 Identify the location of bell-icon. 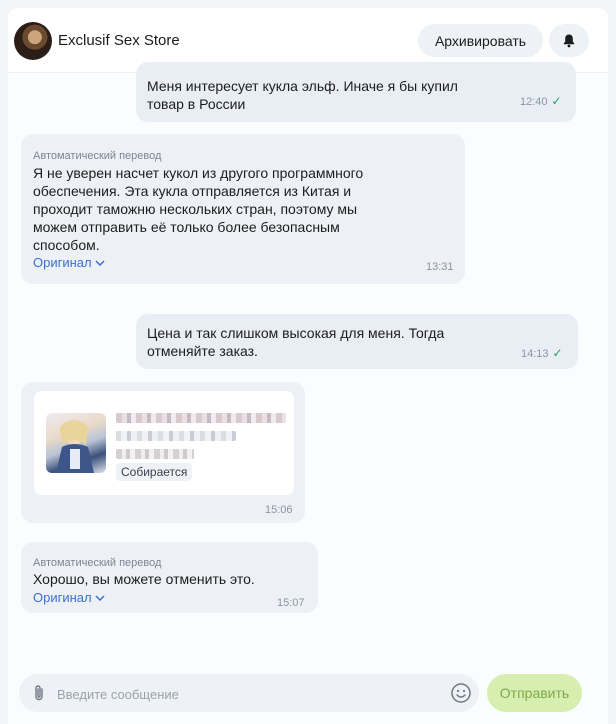
(569, 41).